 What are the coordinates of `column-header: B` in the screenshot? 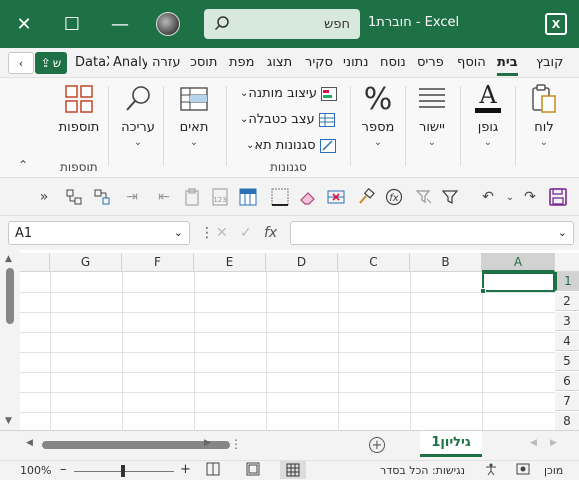 It's located at (446, 262).